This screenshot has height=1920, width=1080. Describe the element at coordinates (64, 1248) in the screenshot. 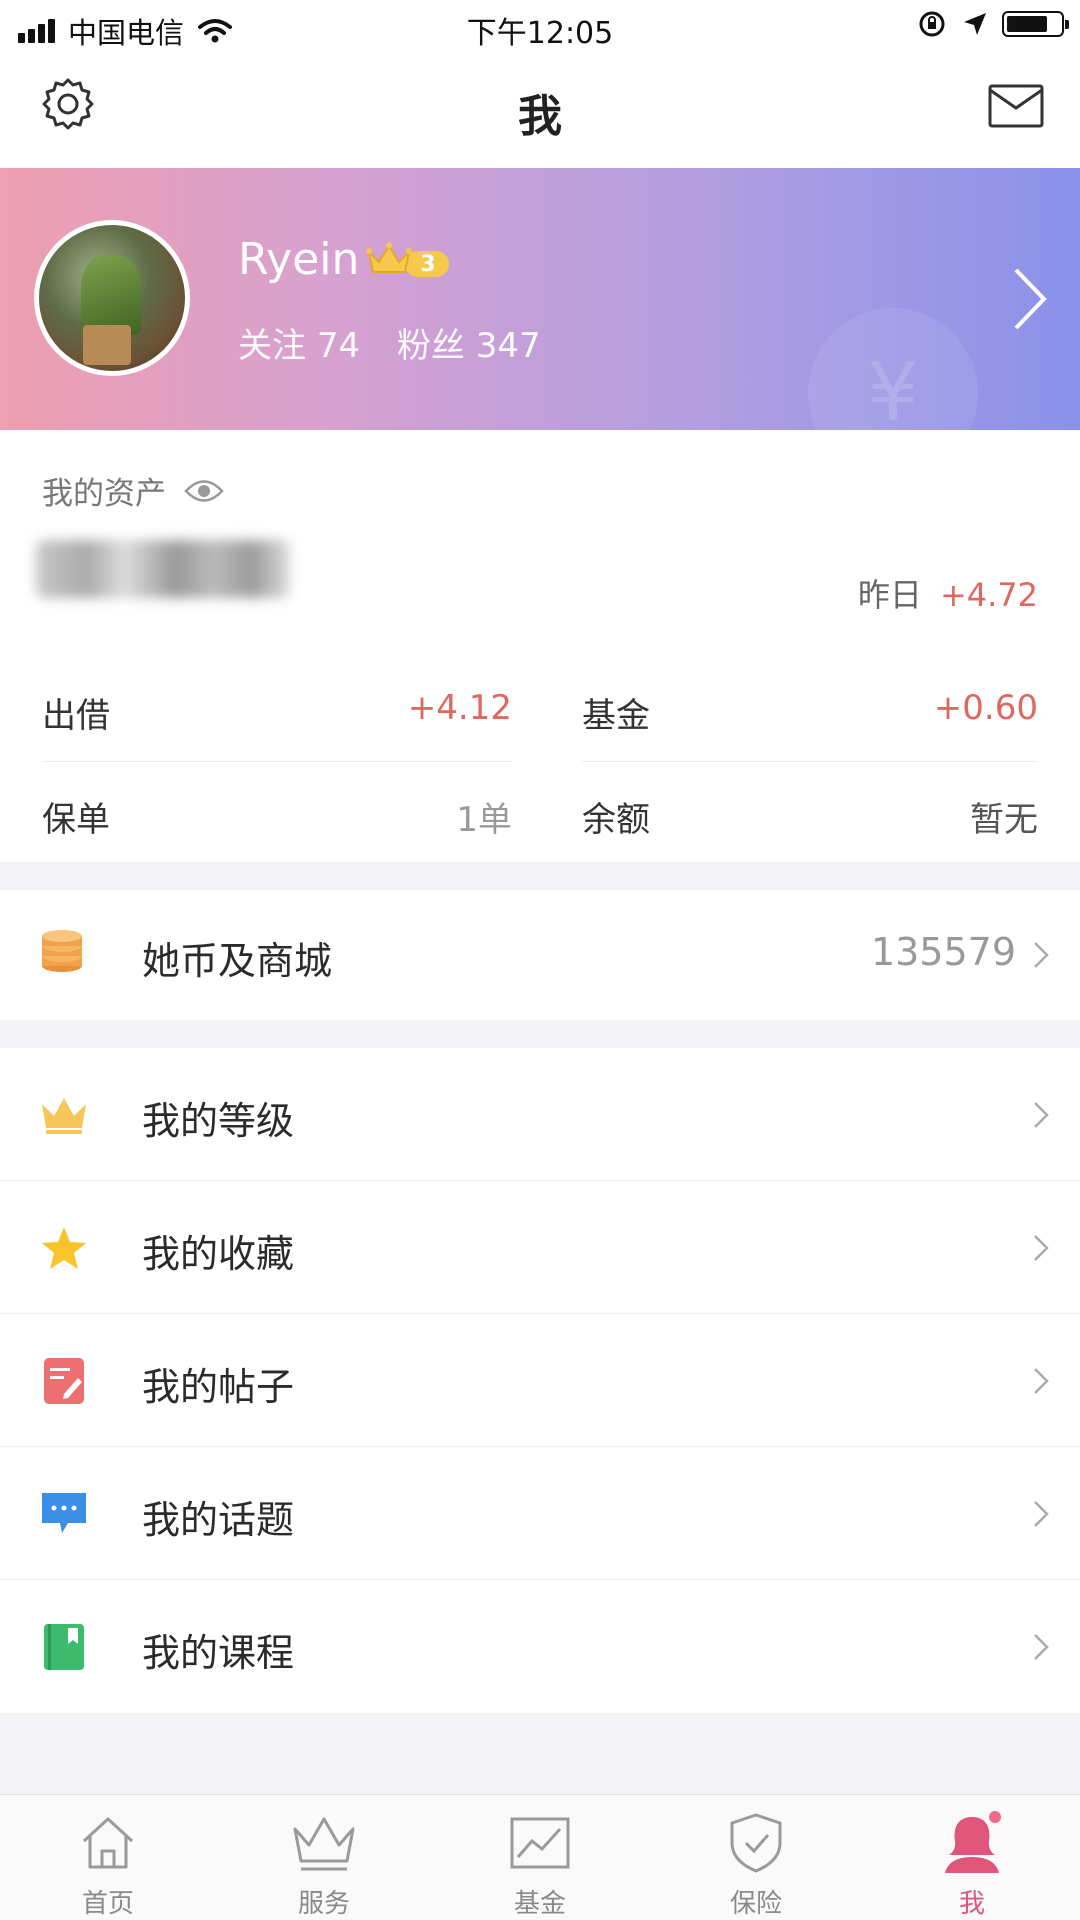

I see `star-icon` at that location.